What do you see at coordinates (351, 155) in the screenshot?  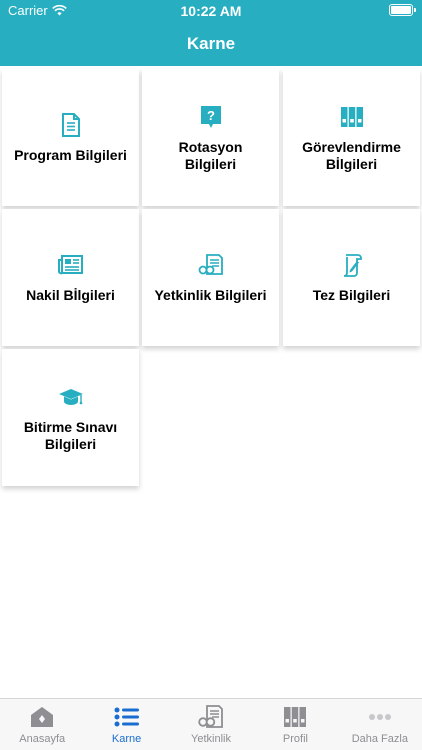 I see `tile-label: Görevlendirme Bİlgileri` at bounding box center [351, 155].